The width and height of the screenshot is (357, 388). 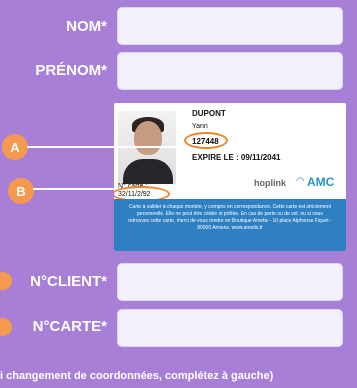 I want to click on prenom-label: PRÉNOM*, so click(x=71, y=70).